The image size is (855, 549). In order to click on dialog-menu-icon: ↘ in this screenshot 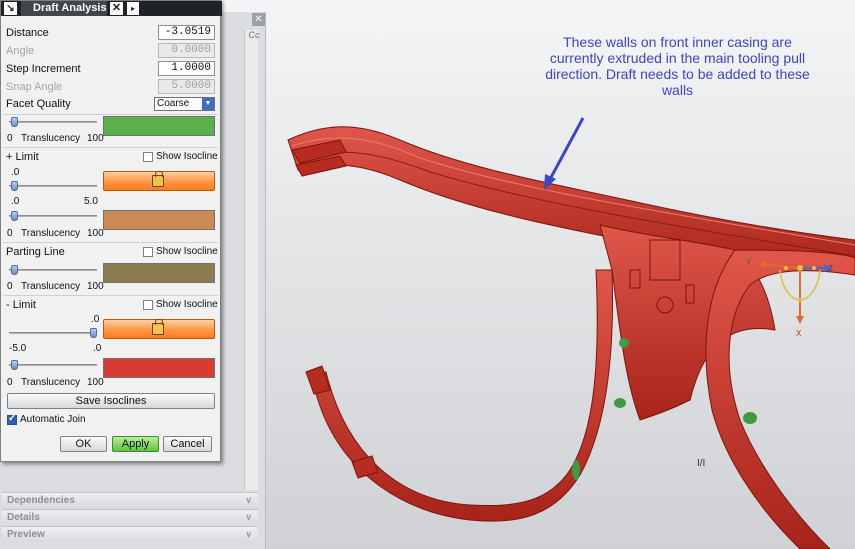, I will do `click(10, 8)`.